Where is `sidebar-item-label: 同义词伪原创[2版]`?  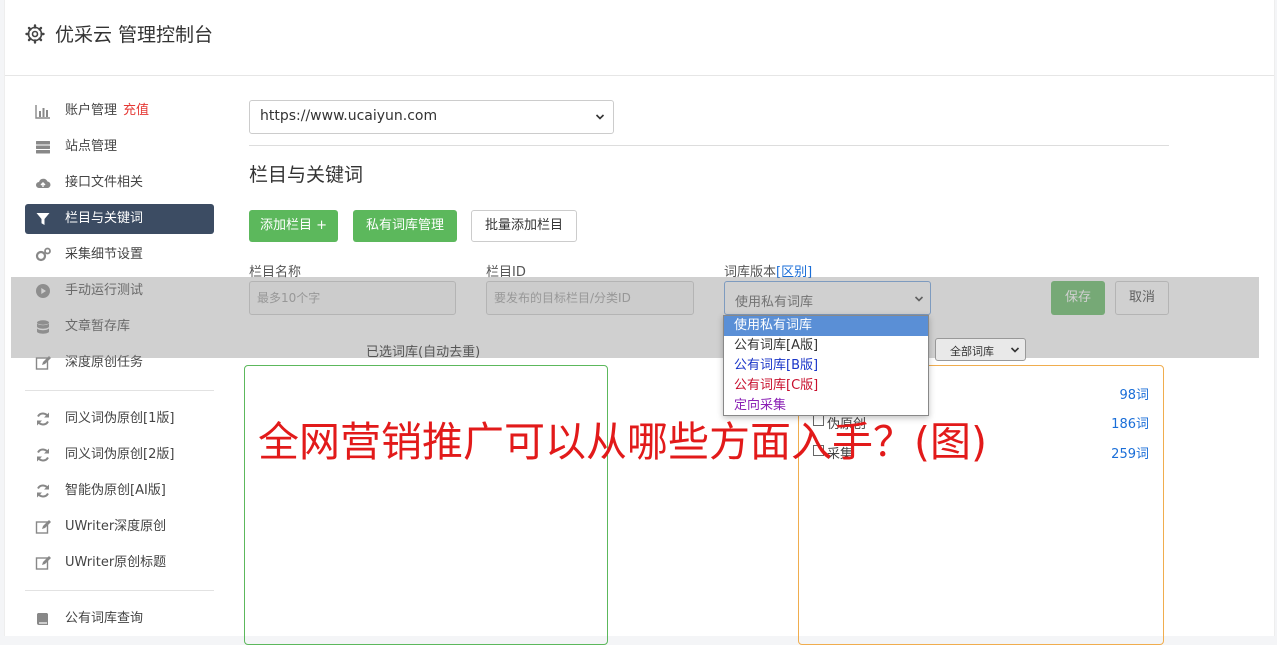
sidebar-item-label: 同义词伪原创[2版] is located at coordinates (120, 454).